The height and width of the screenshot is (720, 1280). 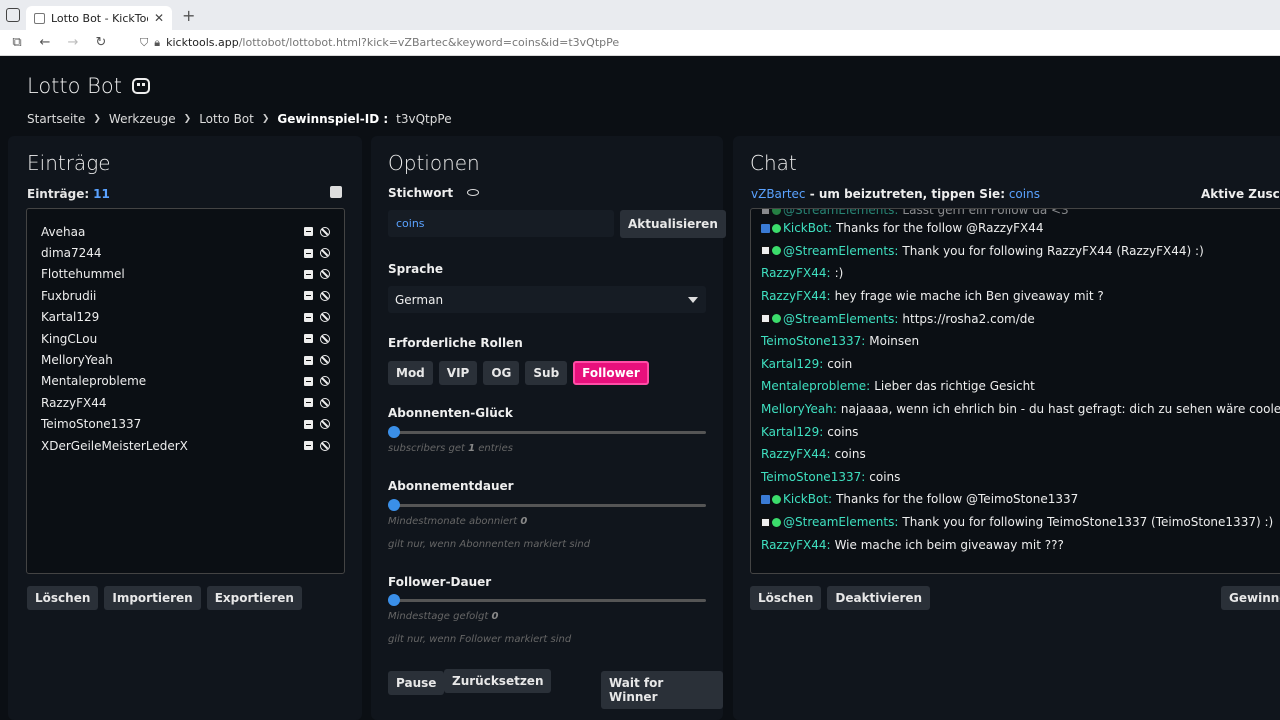 What do you see at coordinates (63, 231) in the screenshot?
I see `entry-name: Avehaa` at bounding box center [63, 231].